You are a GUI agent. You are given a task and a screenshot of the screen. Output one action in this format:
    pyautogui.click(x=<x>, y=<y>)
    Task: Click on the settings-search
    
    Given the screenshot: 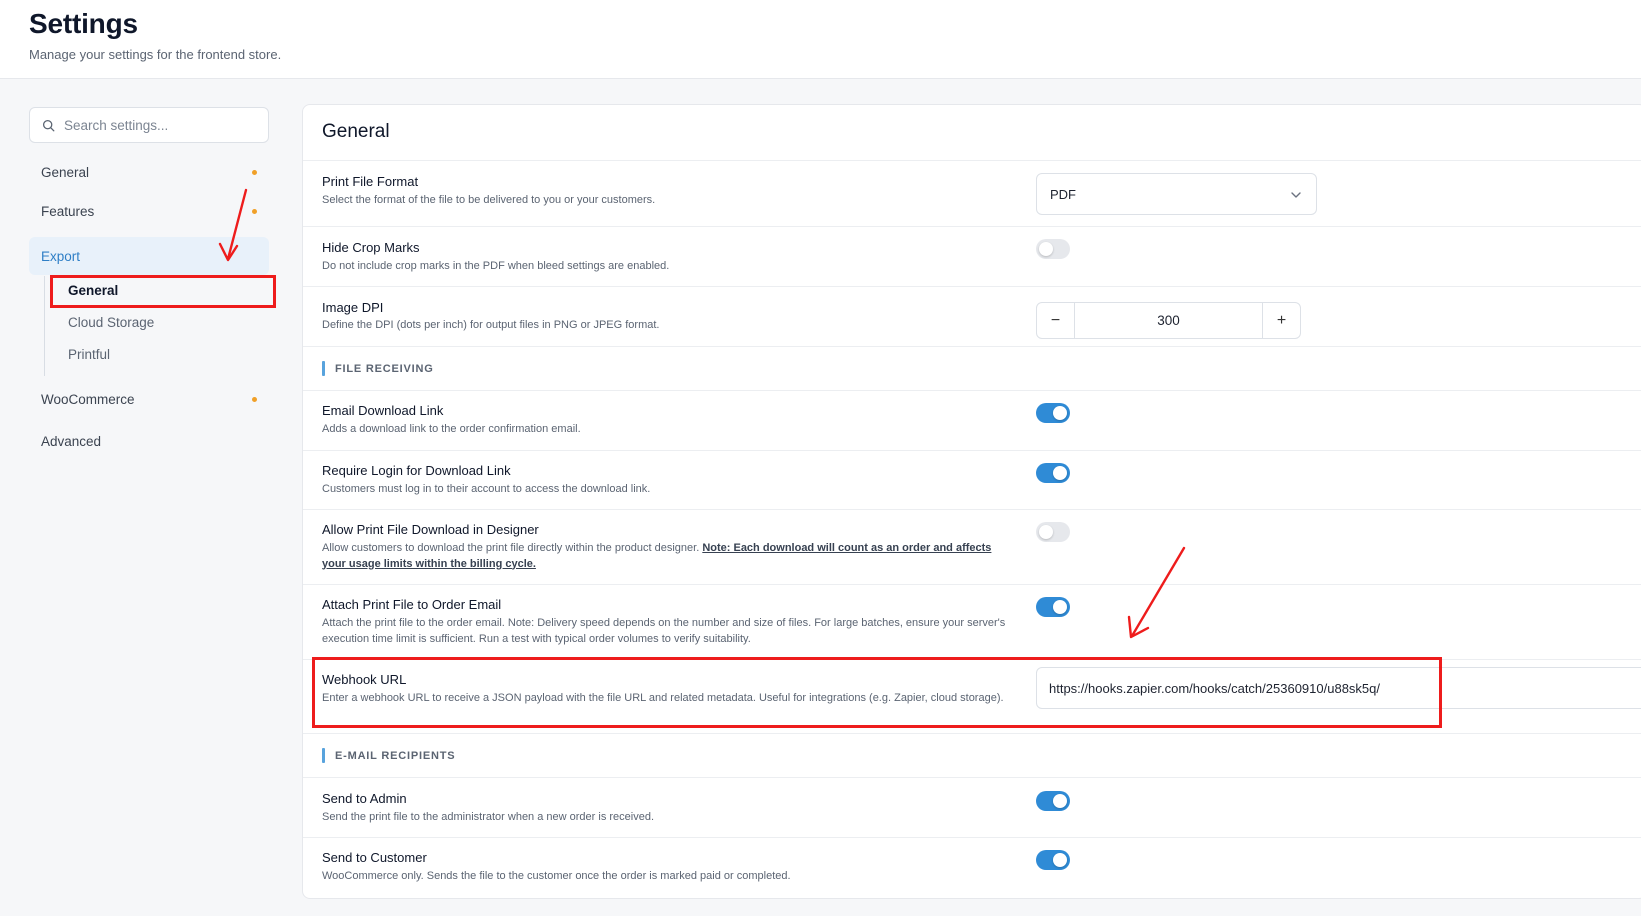 What is the action you would take?
    pyautogui.click(x=149, y=125)
    